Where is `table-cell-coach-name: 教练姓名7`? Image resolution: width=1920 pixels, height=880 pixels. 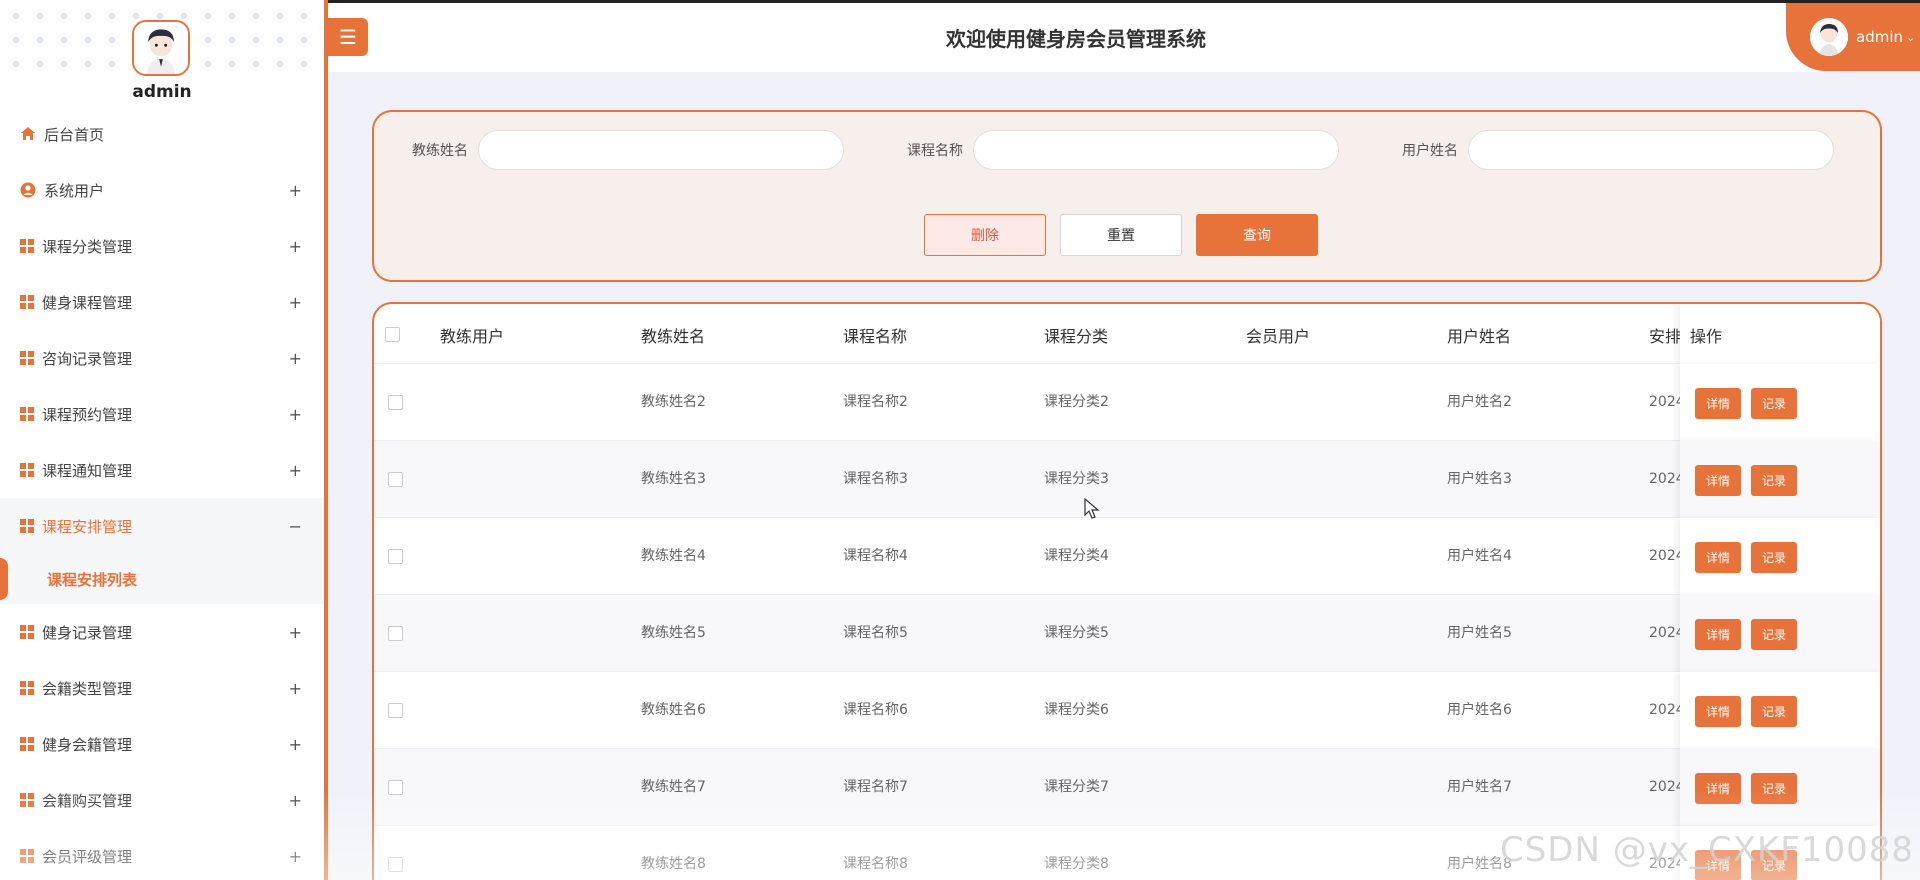 table-cell-coach-name: 教练姓名7 is located at coordinates (673, 787).